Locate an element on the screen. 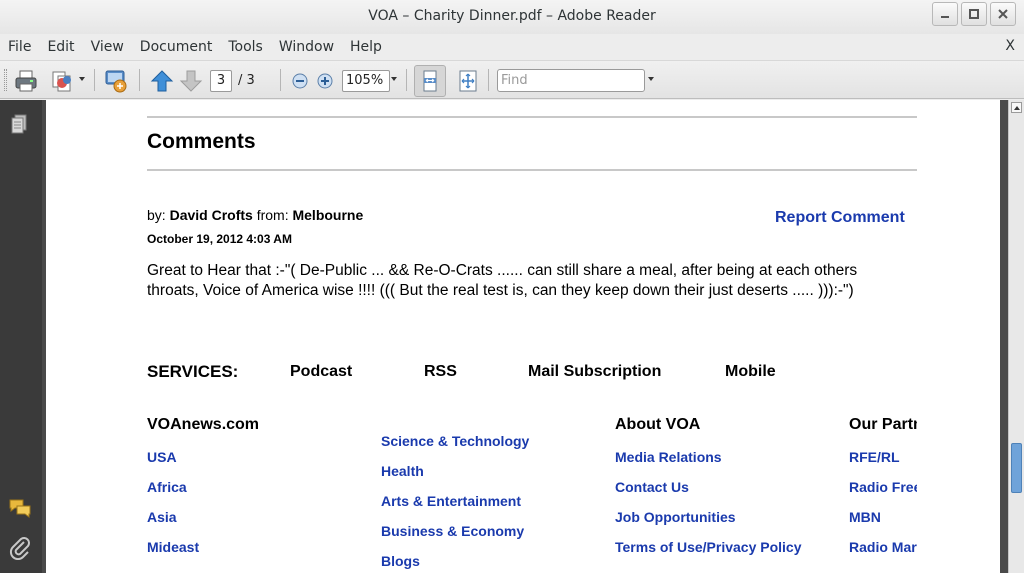  close-document-button: X is located at coordinates (1010, 46).